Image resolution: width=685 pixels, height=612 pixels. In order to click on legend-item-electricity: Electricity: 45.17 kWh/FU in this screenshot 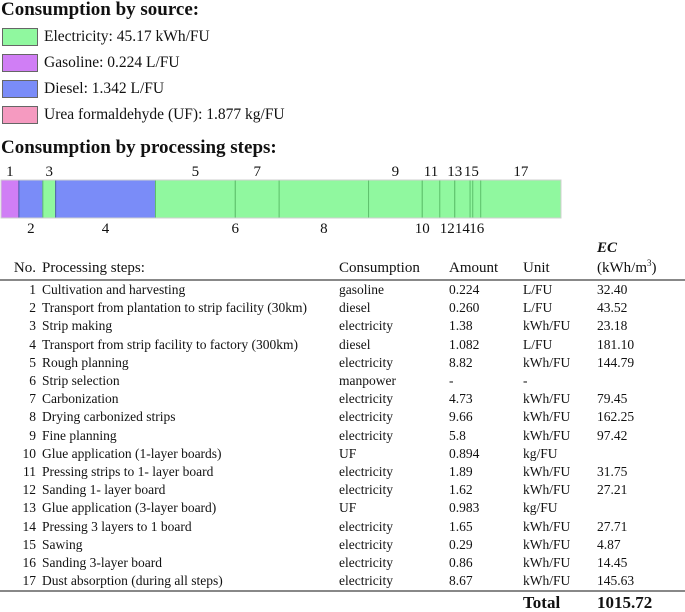, I will do `click(143, 37)`.